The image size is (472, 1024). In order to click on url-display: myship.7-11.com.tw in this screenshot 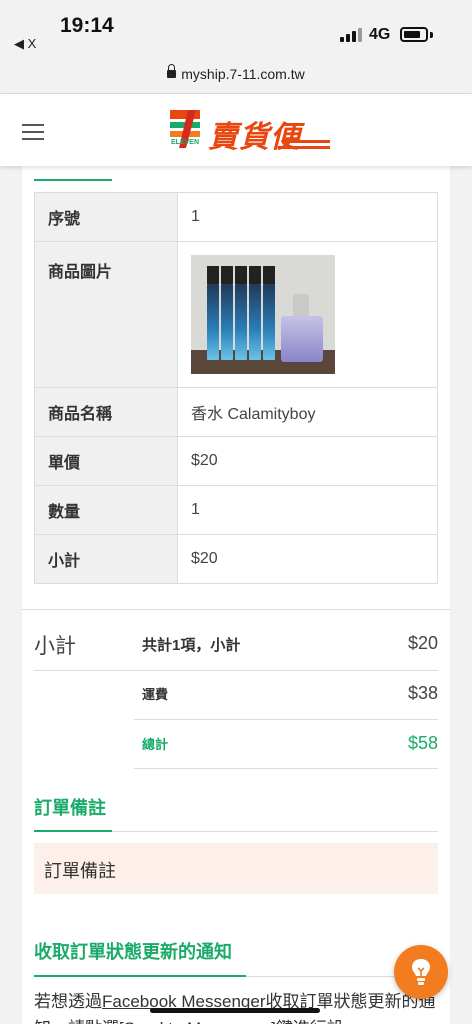, I will do `click(236, 73)`.